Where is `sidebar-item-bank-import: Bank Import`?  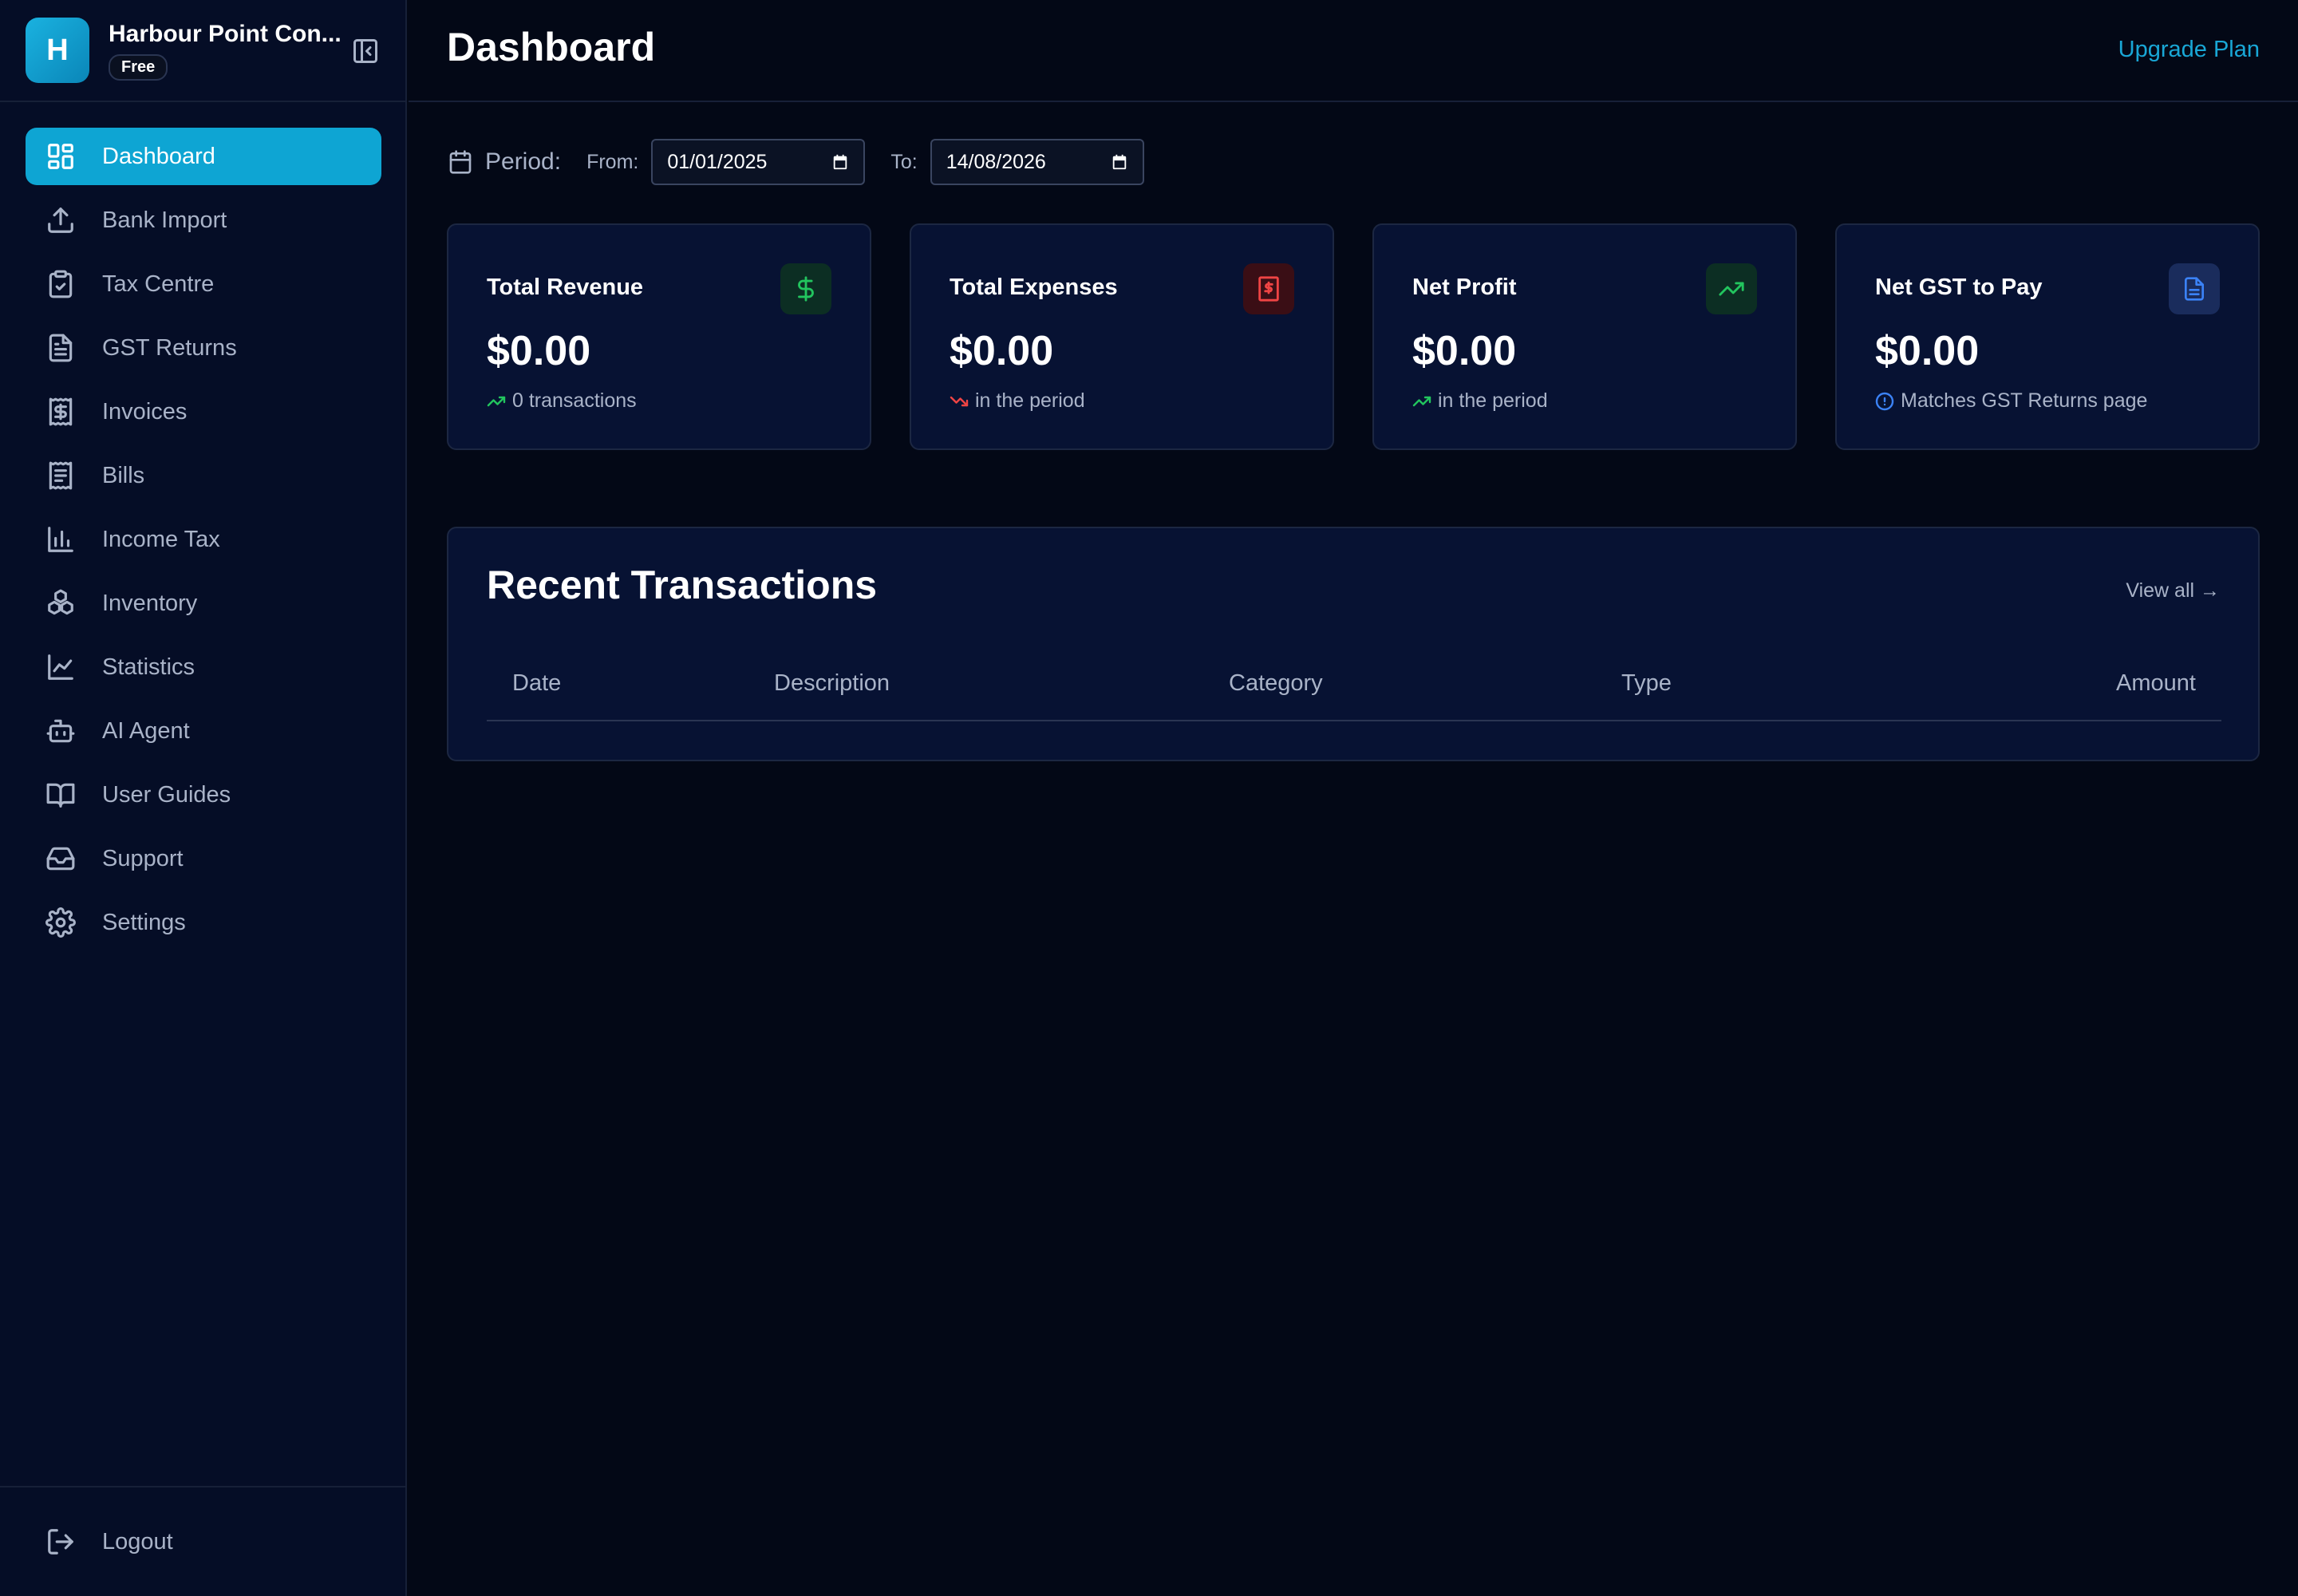
sidebar-item-bank-import: Bank Import is located at coordinates (204, 221).